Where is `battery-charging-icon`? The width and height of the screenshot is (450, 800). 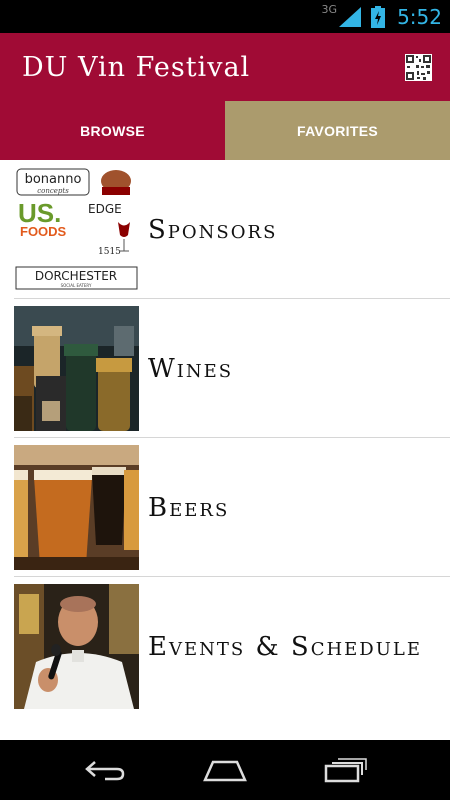
battery-charging-icon is located at coordinates (378, 16).